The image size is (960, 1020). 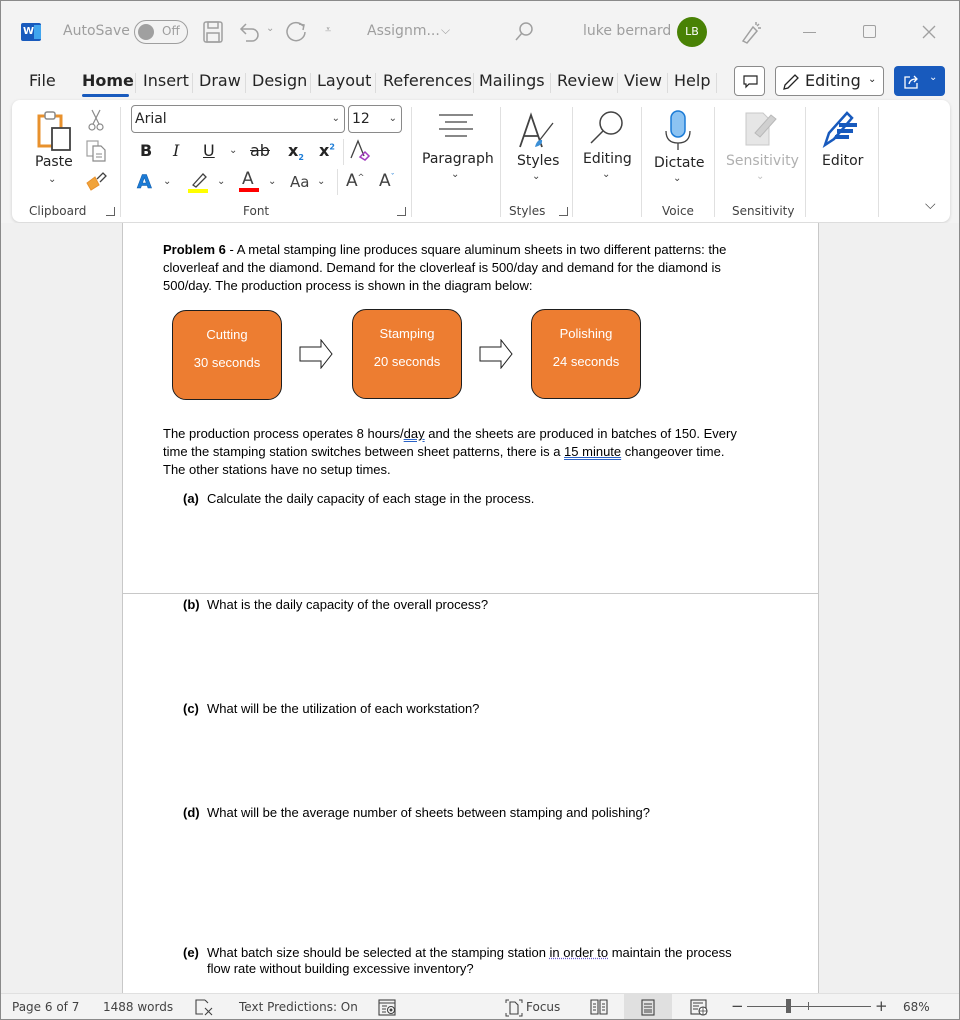 What do you see at coordinates (260, 150) in the screenshot?
I see `strikethrough-button: ab` at bounding box center [260, 150].